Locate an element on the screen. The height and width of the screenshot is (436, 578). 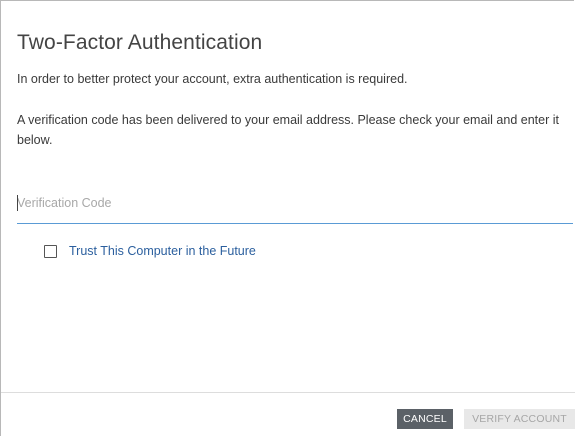
trust-computer-row: Trust This Computer in the Future is located at coordinates (150, 251).